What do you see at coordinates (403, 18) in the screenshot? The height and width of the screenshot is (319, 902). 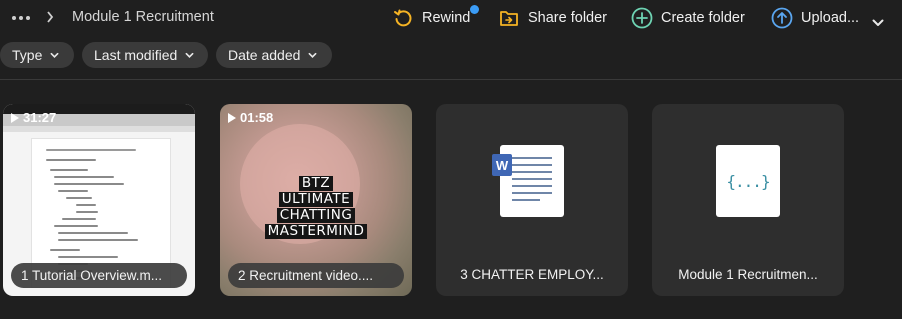 I see `rewind-icon` at bounding box center [403, 18].